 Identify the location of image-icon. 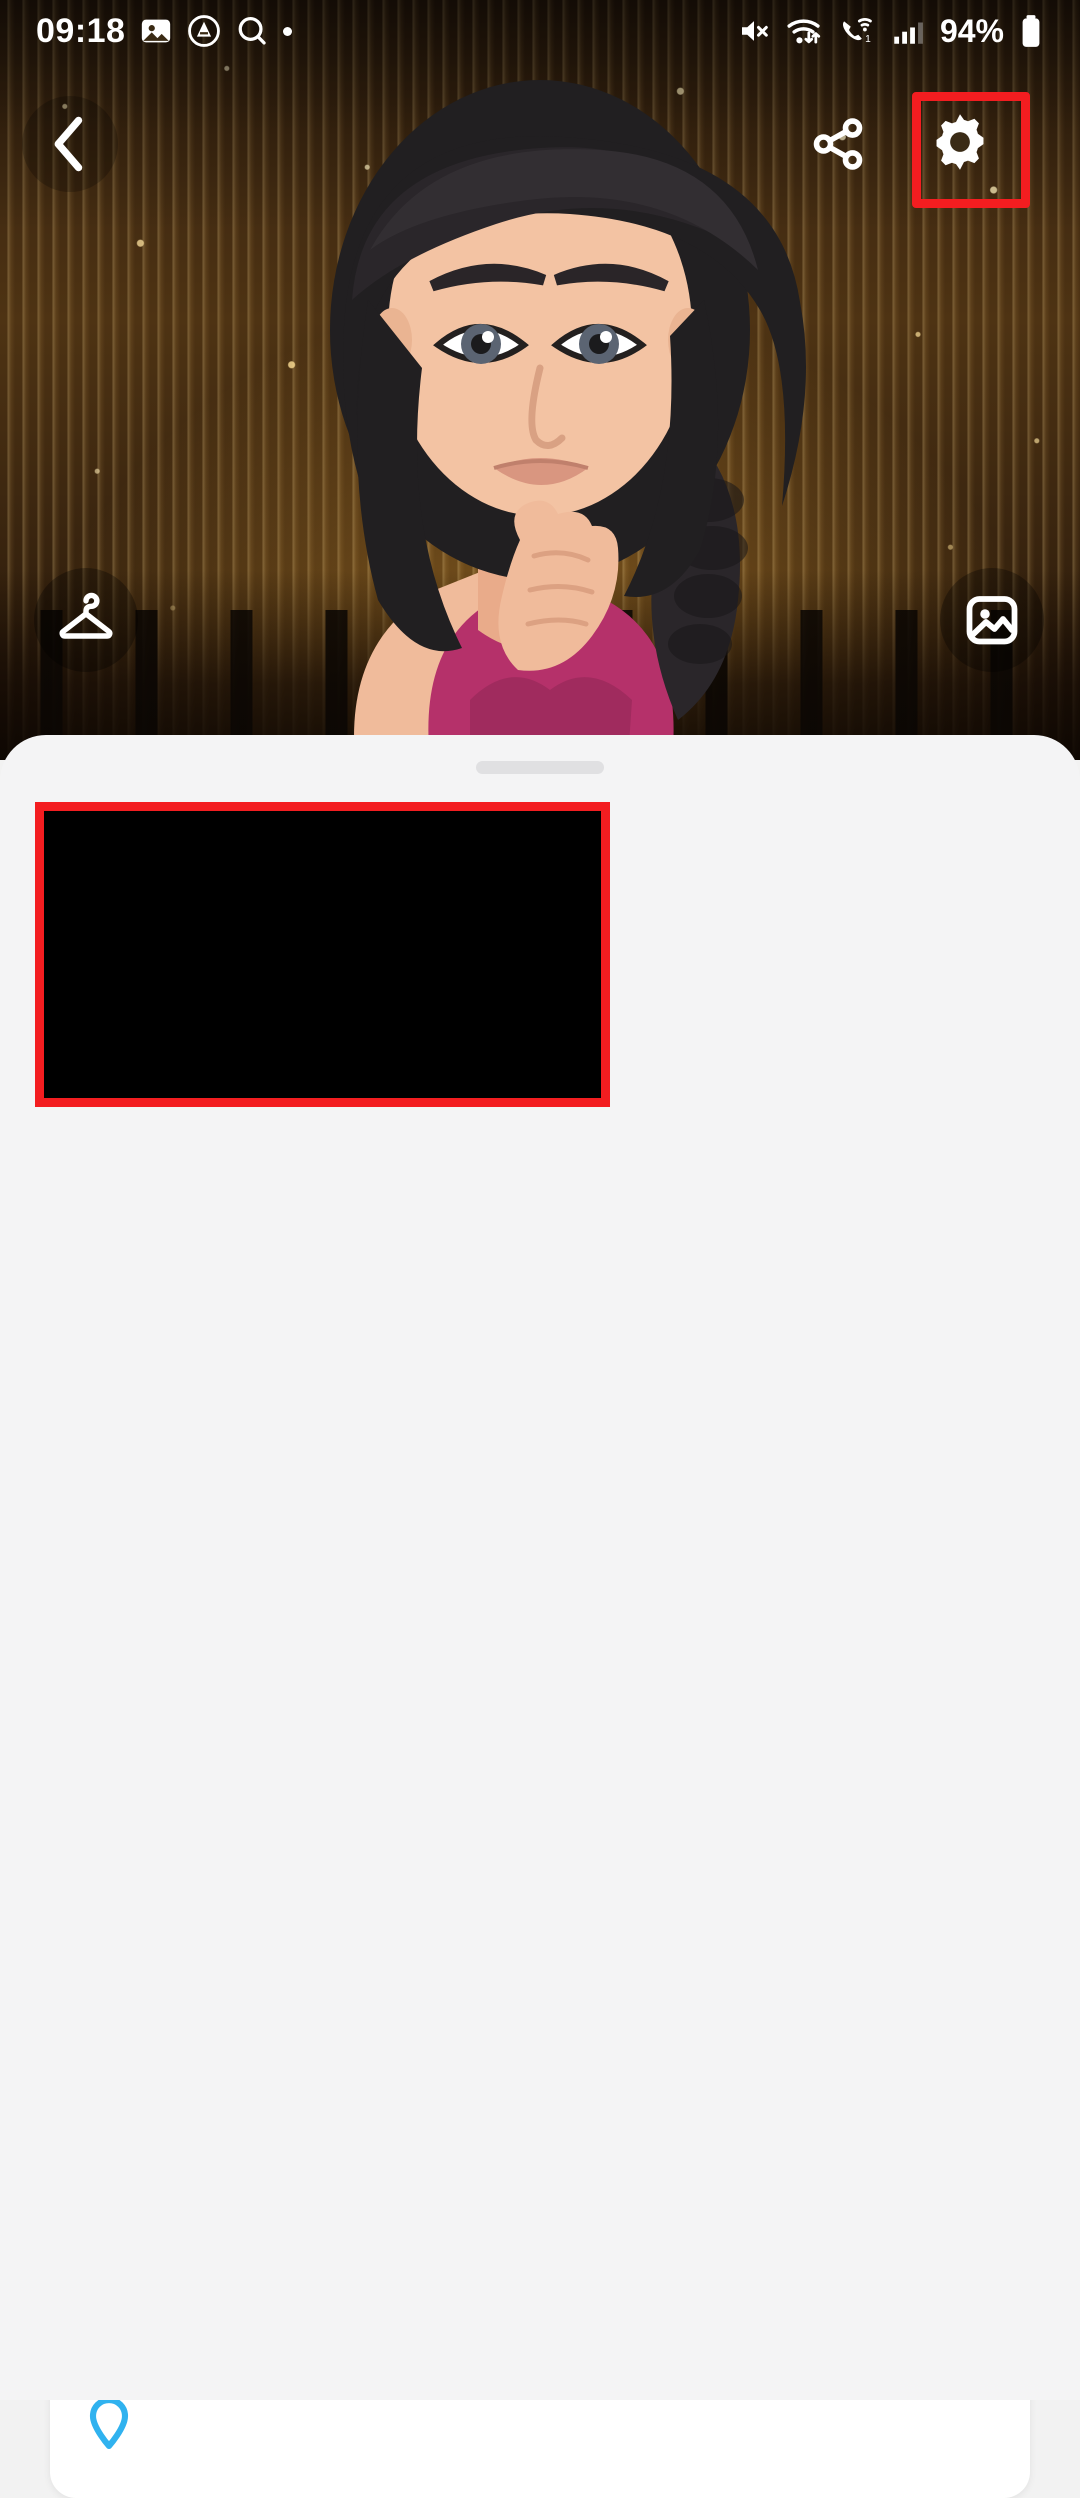
(992, 620).